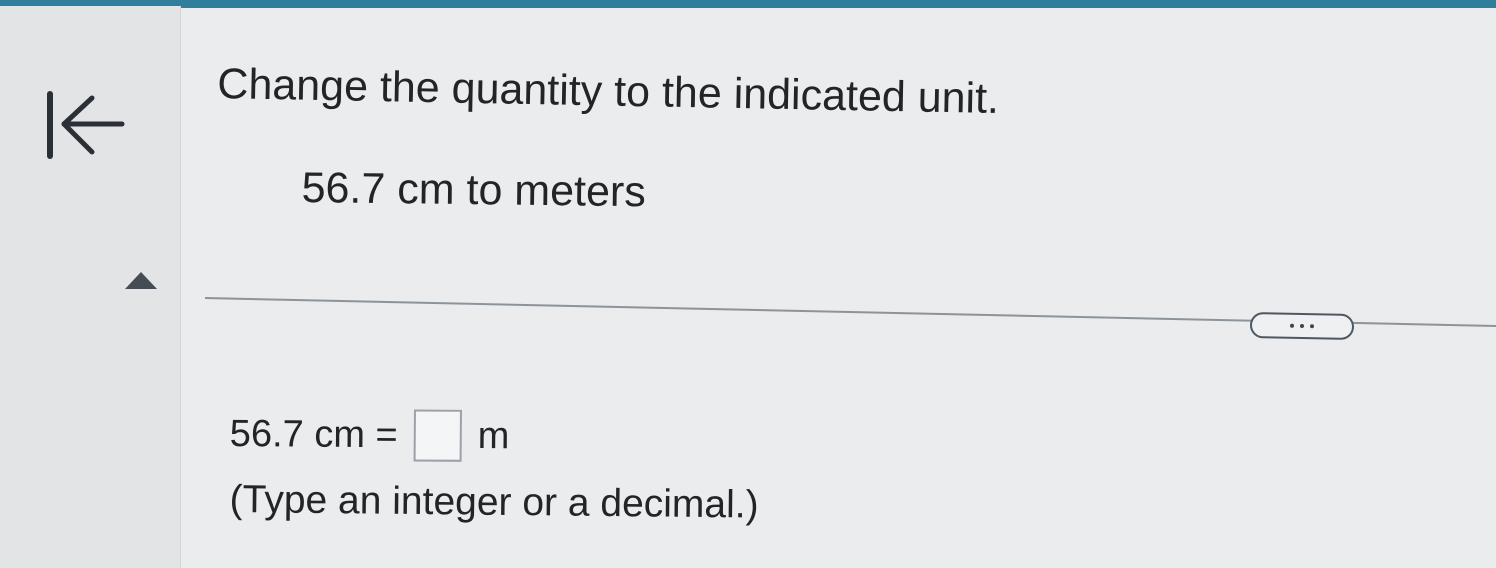 The image size is (1496, 568). I want to click on first-page-arrow-icon, so click(86, 125).